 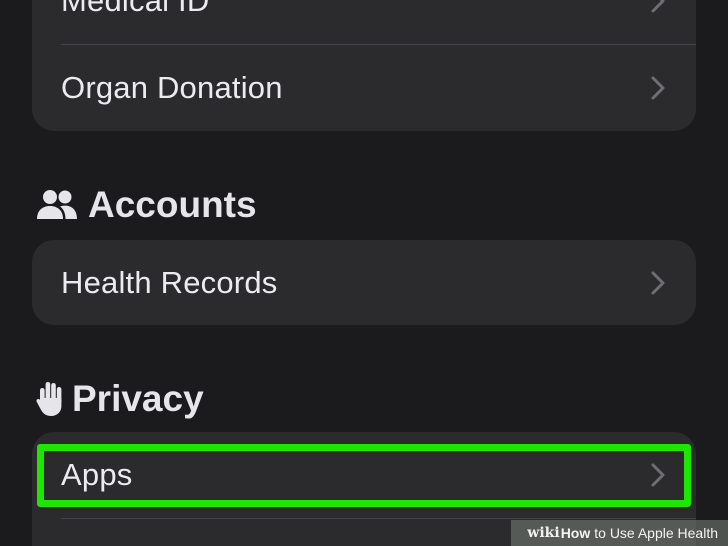 What do you see at coordinates (57, 205) in the screenshot?
I see `people-icon` at bounding box center [57, 205].